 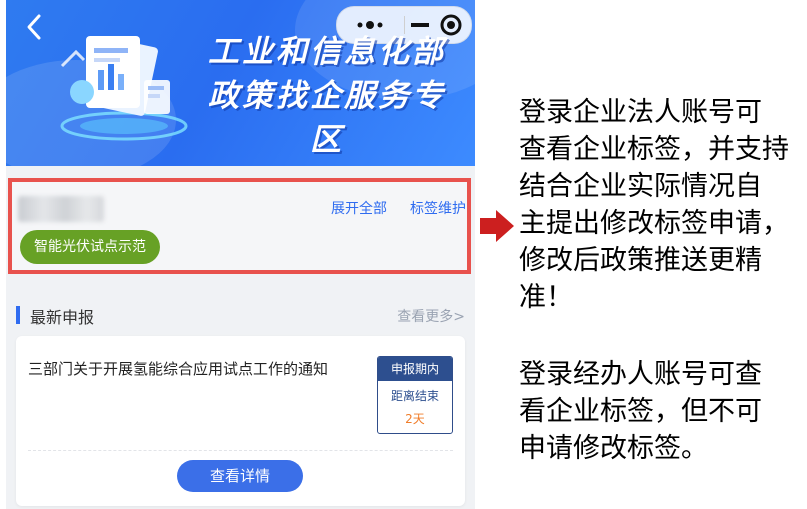 I want to click on tag-maintenance-link: 标签维护, so click(x=438, y=208).